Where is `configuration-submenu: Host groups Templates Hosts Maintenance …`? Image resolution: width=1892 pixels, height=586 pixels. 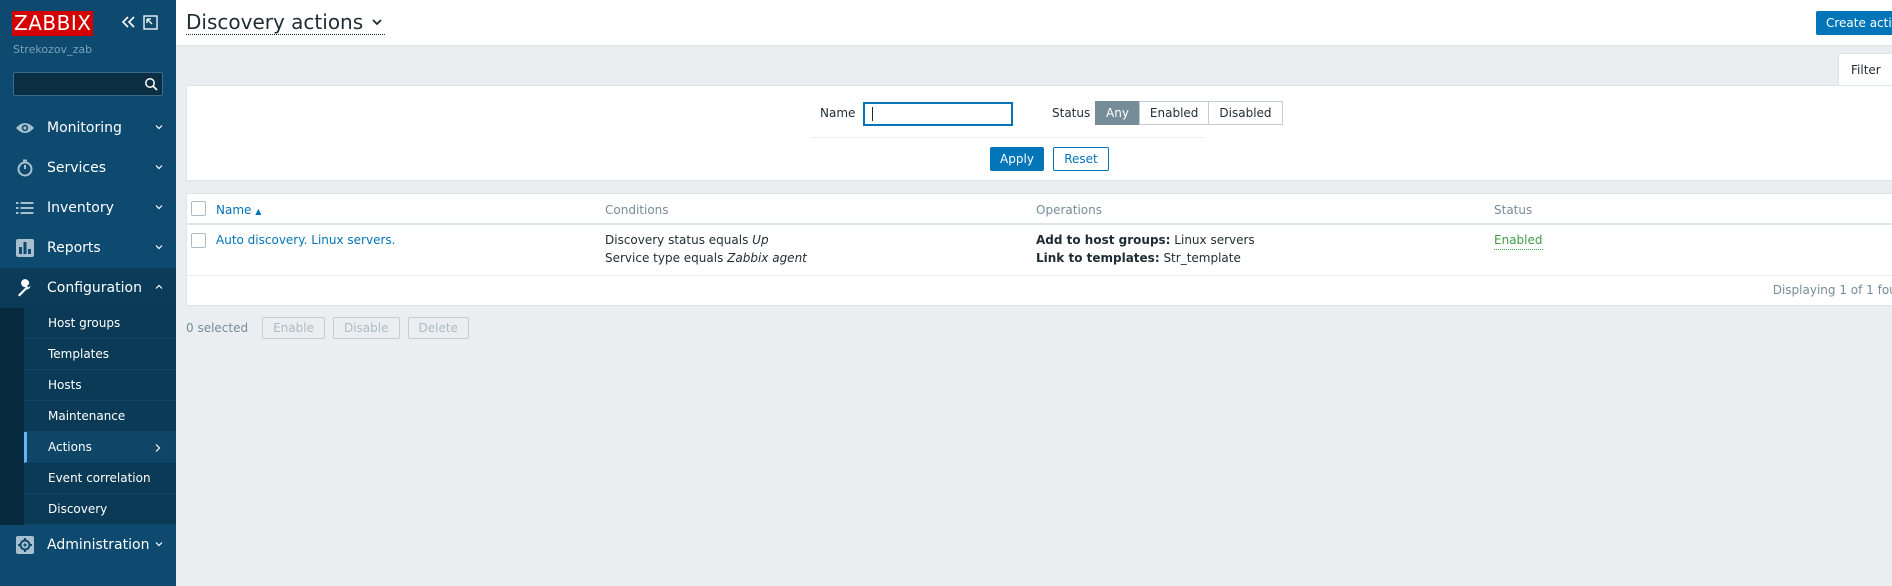
configuration-submenu: Host groups Templates Hosts Maintenance … is located at coordinates (88, 416).